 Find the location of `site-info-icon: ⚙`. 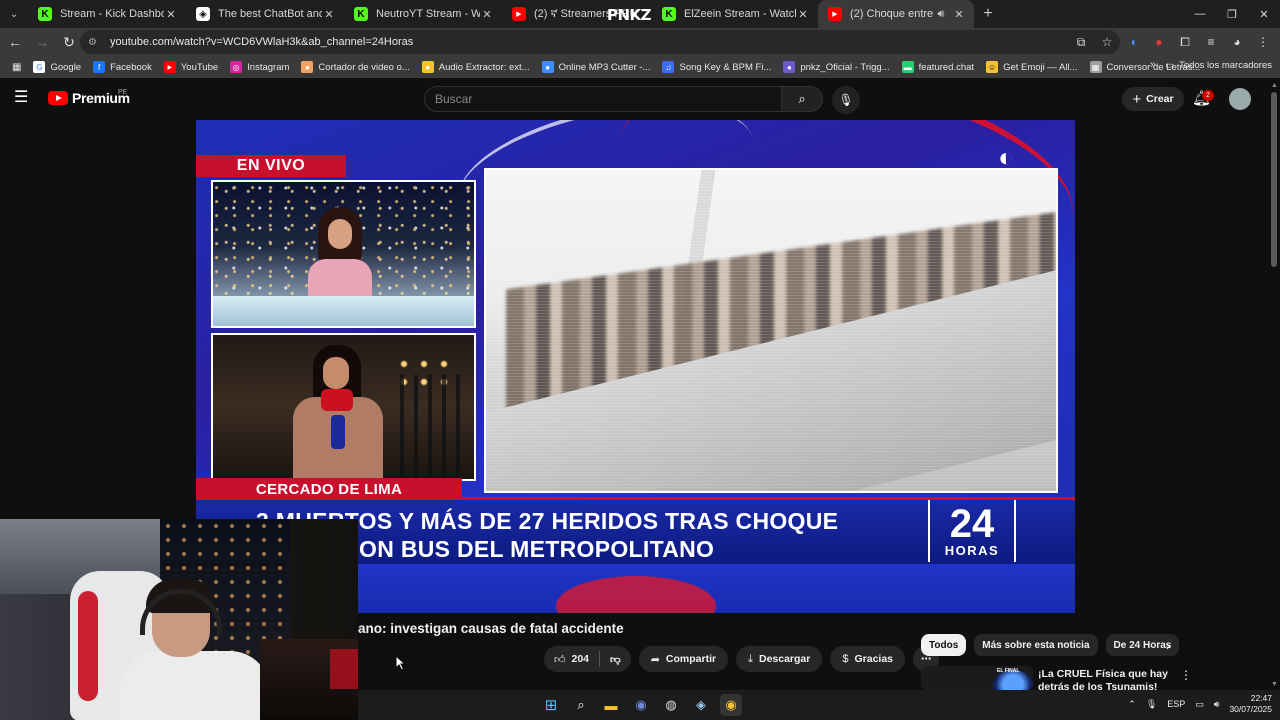

site-info-icon: ⚙ is located at coordinates (95, 42).